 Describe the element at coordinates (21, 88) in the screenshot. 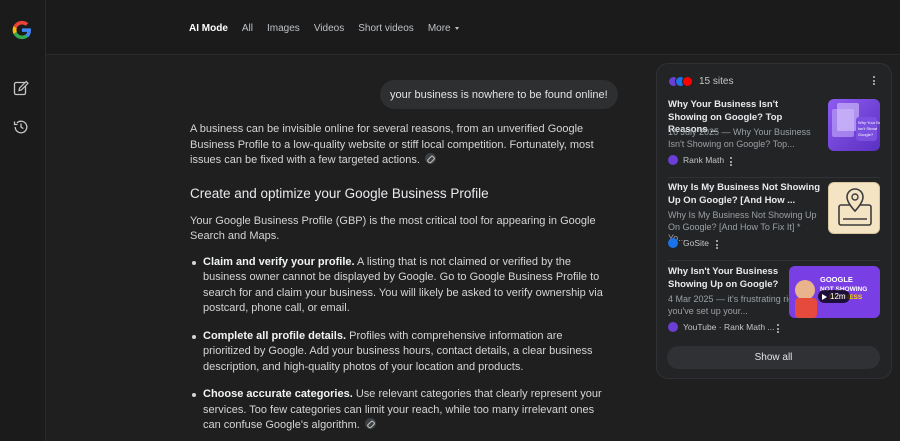

I see `new-chat-icon` at that location.